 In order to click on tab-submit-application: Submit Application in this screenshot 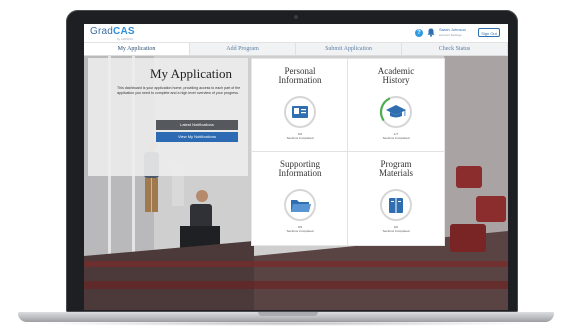, I will do `click(349, 49)`.